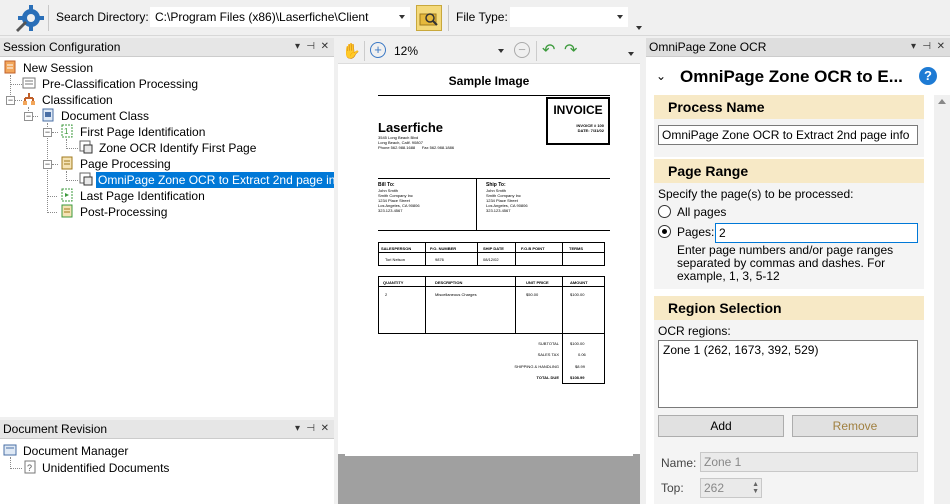  I want to click on scroll-up-icon, so click(942, 101).